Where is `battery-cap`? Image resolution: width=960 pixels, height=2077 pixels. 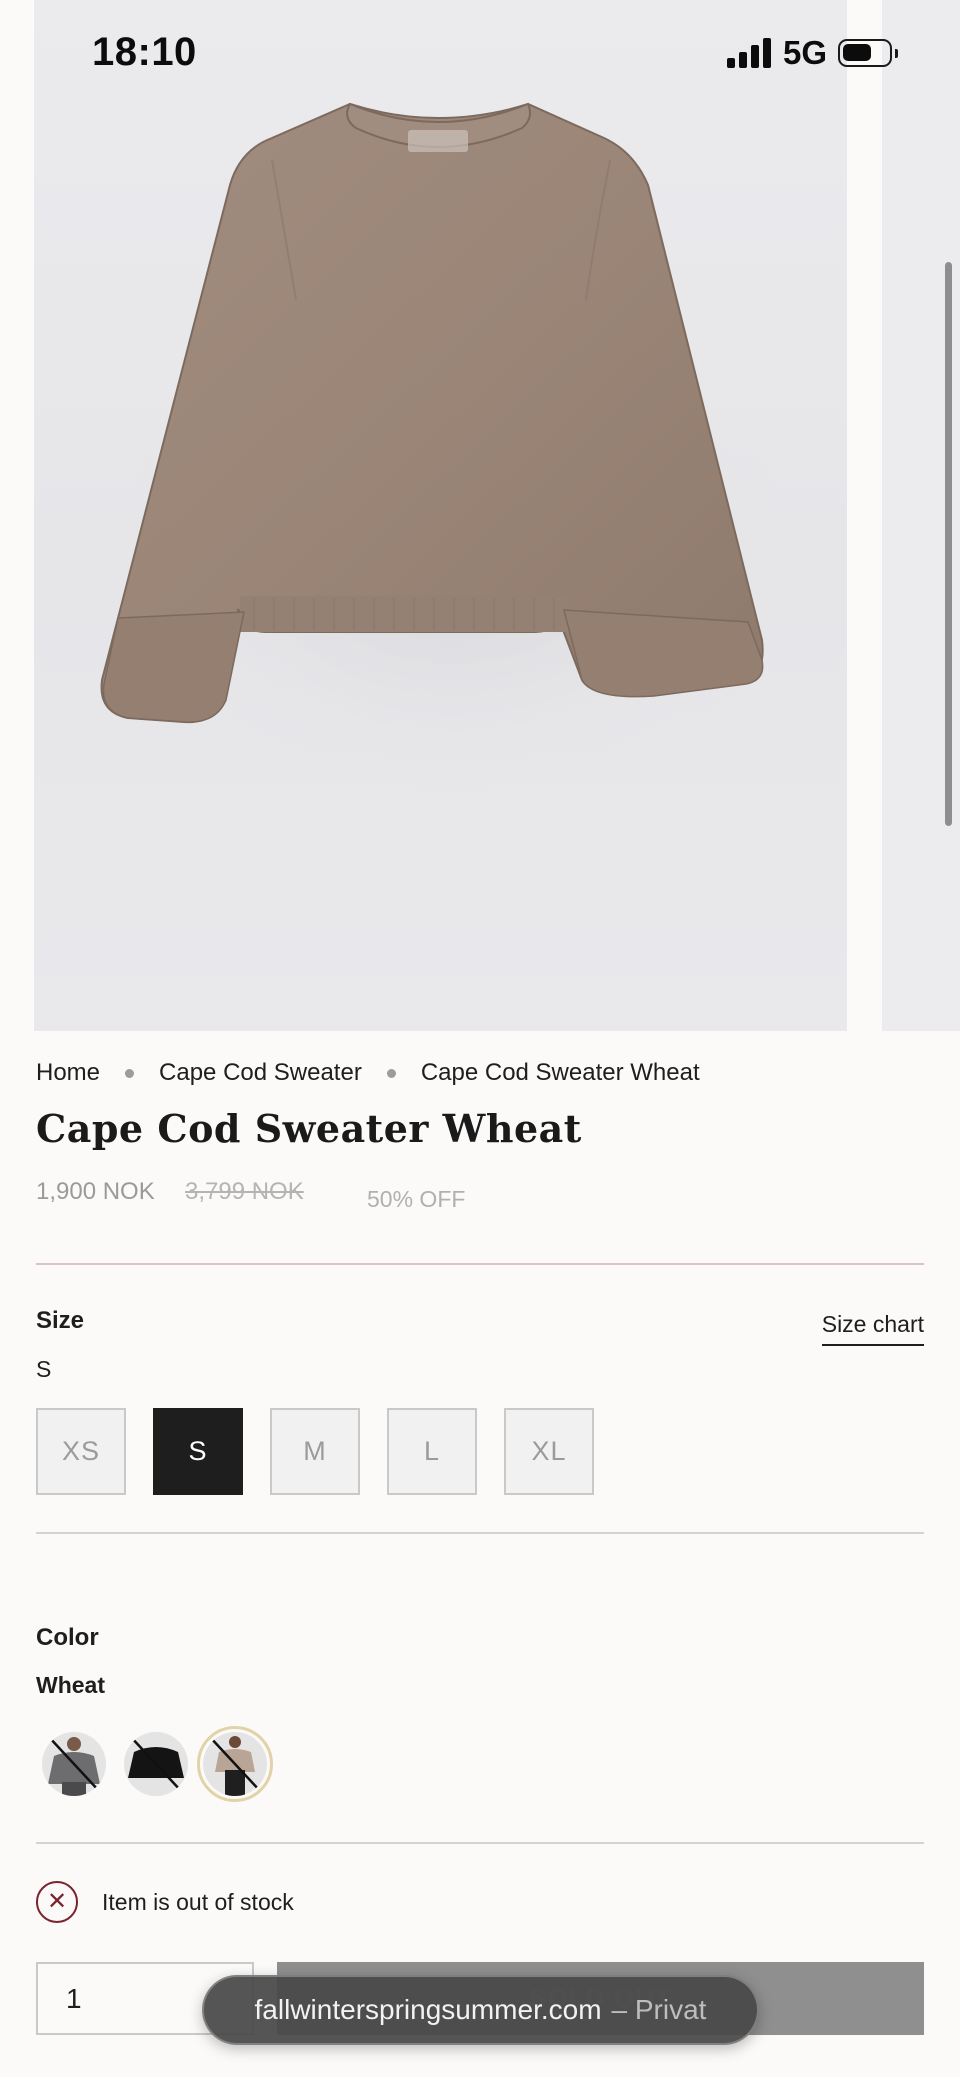
battery-cap is located at coordinates (896, 53).